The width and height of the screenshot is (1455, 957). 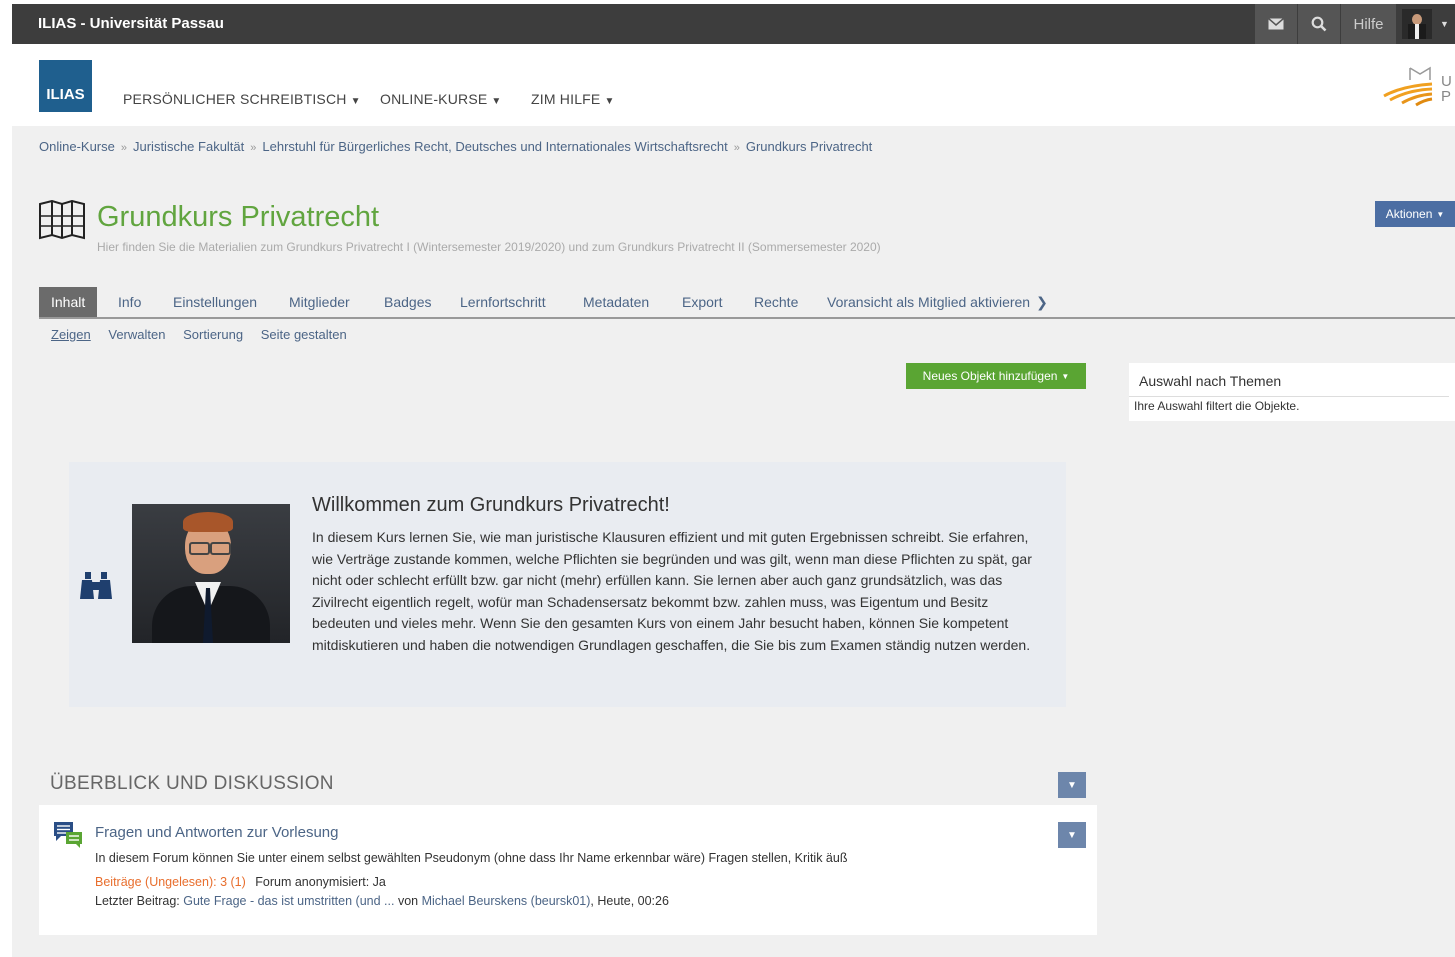 What do you see at coordinates (1409, 214) in the screenshot?
I see `actions-label: Aktionen` at bounding box center [1409, 214].